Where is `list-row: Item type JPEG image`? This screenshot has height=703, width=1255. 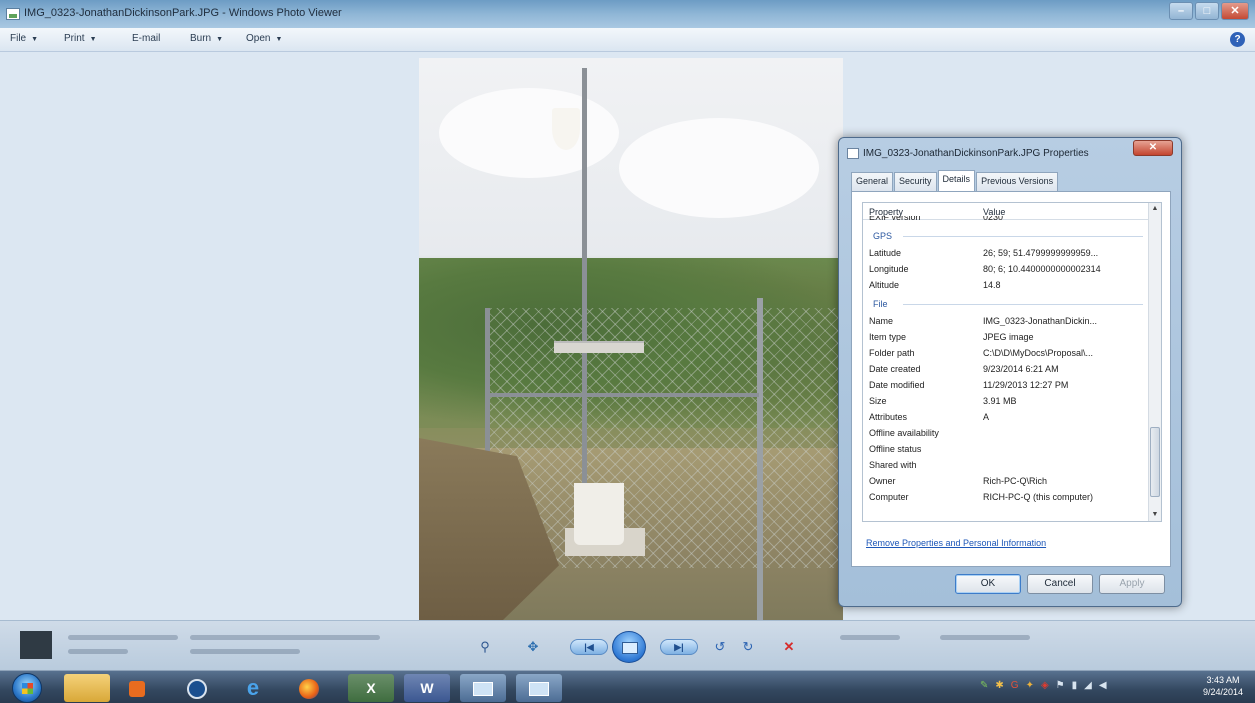 list-row: Item type JPEG image is located at coordinates (1006, 337).